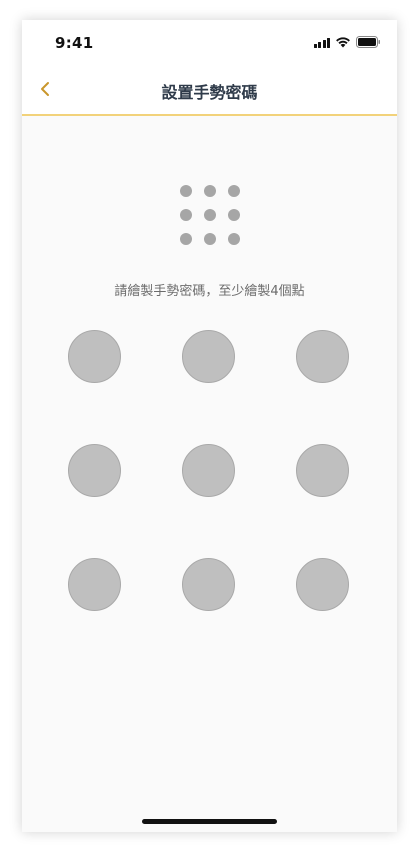 The image size is (419, 854). I want to click on status-bar: 9:41, so click(209, 42).